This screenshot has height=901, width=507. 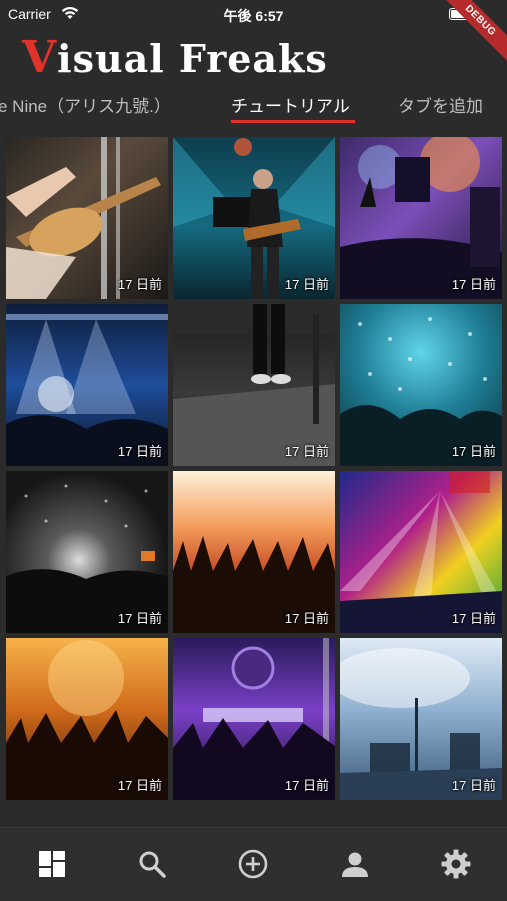 I want to click on nav-settings-button, so click(x=456, y=864).